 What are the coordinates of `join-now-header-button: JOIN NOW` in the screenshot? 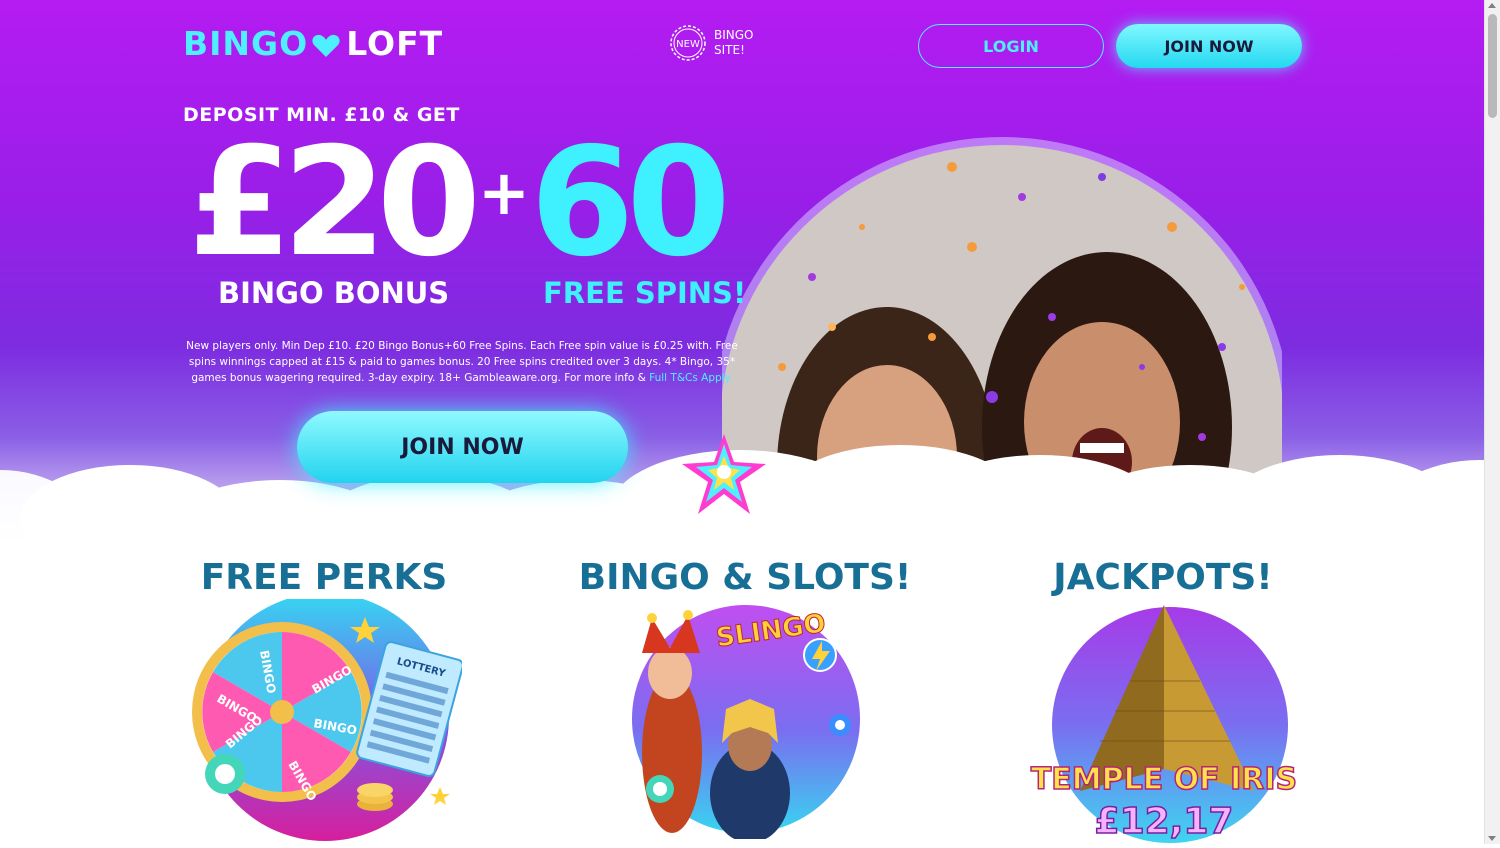 It's located at (1209, 46).